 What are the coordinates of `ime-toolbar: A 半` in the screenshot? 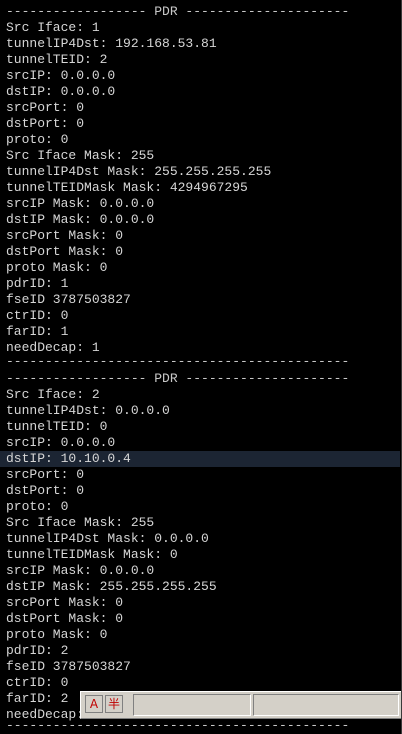 It's located at (240, 705).